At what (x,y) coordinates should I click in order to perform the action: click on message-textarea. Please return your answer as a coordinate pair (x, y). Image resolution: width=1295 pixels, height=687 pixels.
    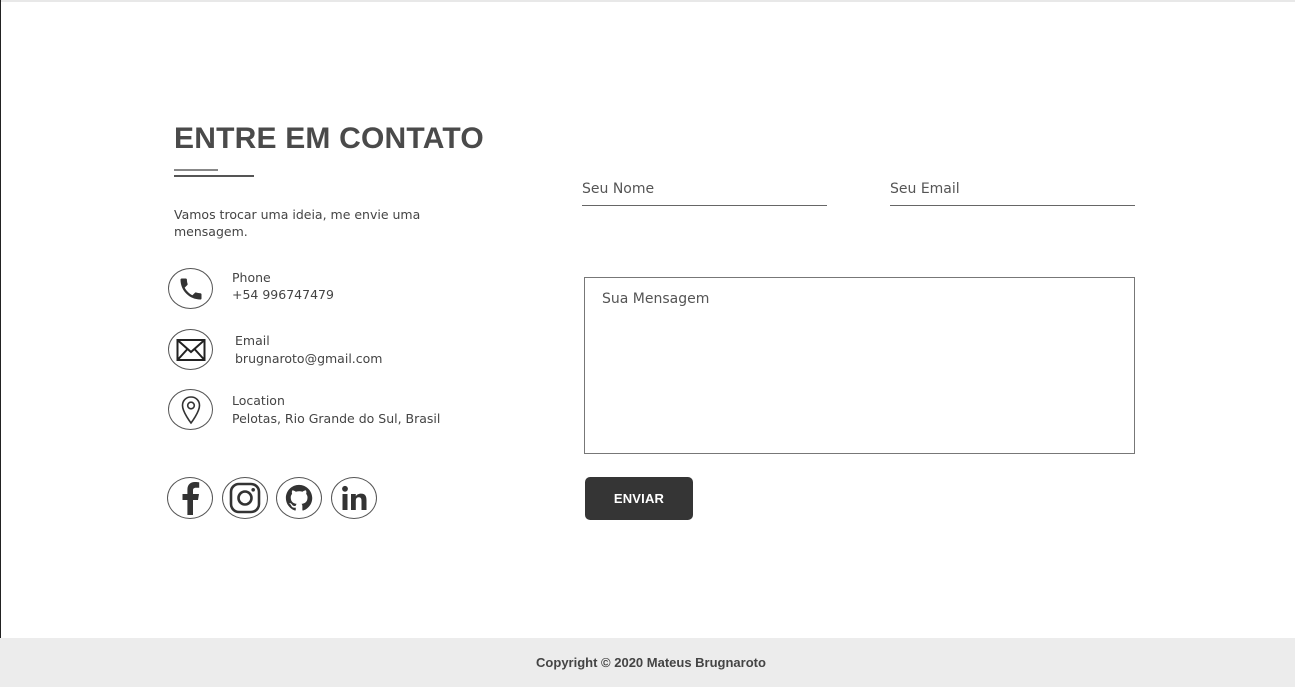
    Looking at the image, I should click on (859, 365).